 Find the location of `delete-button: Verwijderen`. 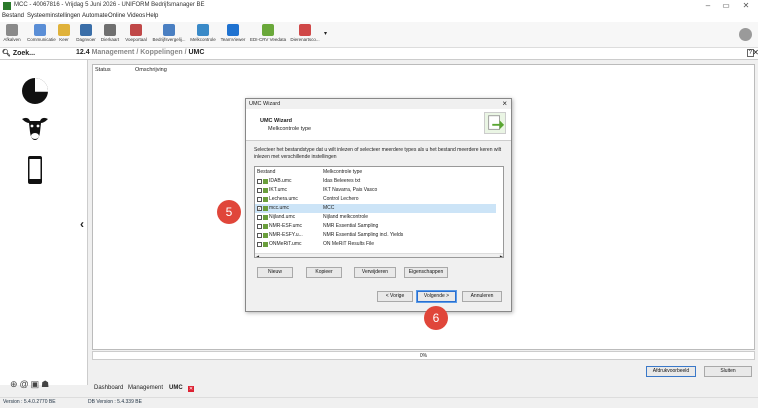

delete-button: Verwijderen is located at coordinates (375, 272).